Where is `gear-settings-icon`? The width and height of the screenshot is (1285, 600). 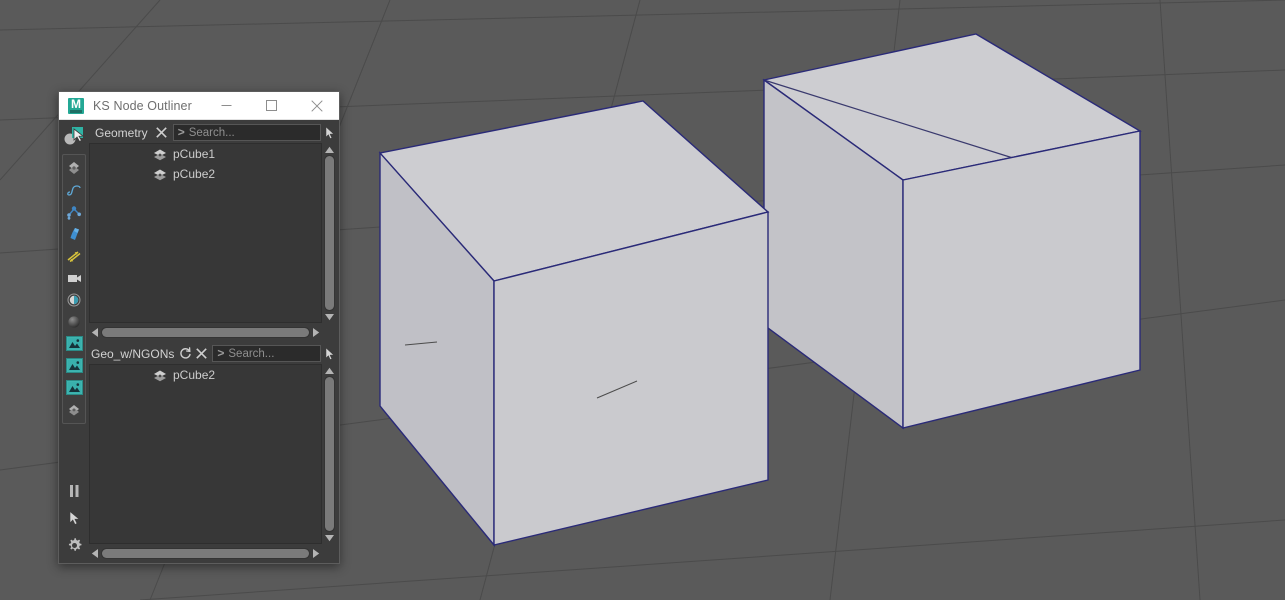
gear-settings-icon is located at coordinates (74, 545).